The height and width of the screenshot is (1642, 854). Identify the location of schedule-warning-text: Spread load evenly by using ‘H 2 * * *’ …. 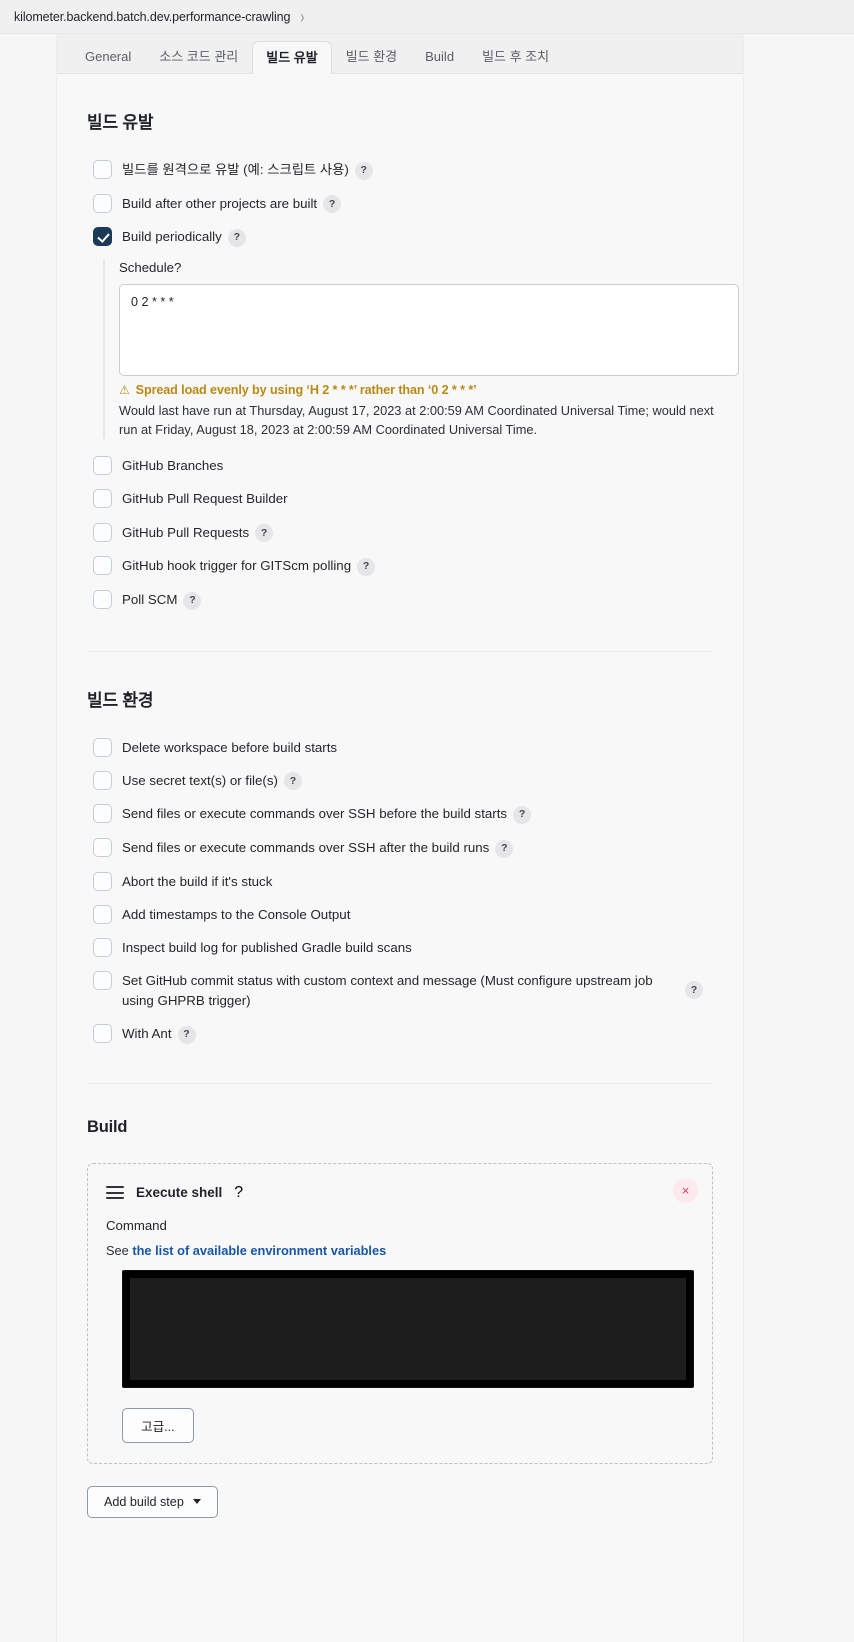
(306, 389).